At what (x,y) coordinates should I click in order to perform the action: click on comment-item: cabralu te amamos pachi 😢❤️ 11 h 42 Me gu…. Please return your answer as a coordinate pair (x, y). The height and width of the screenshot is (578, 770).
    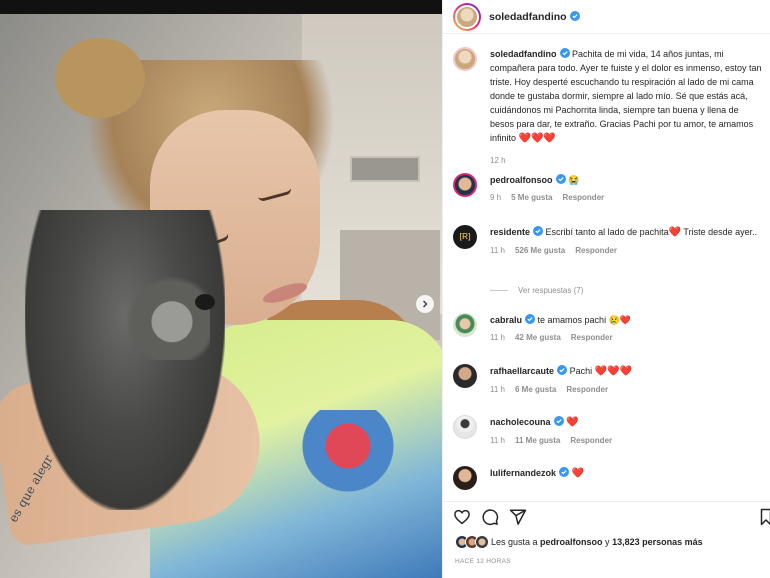
    Looking at the image, I should click on (608, 327).